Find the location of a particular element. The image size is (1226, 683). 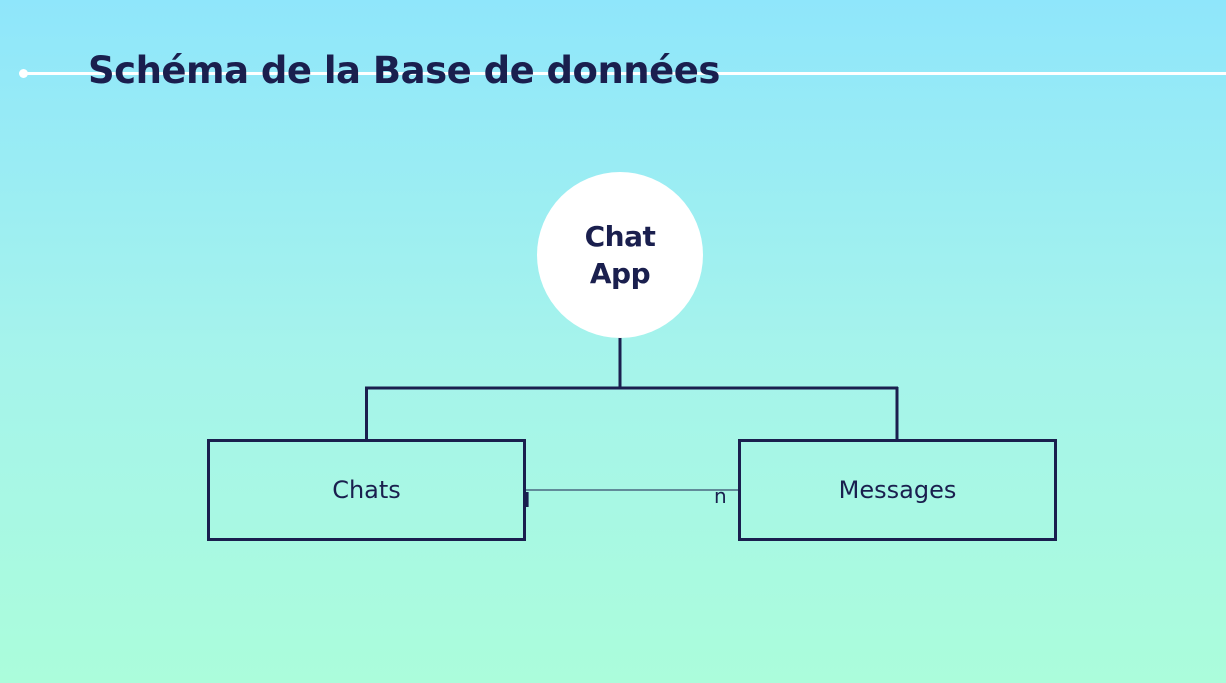

cardinality-many-label: n is located at coordinates (720, 496).